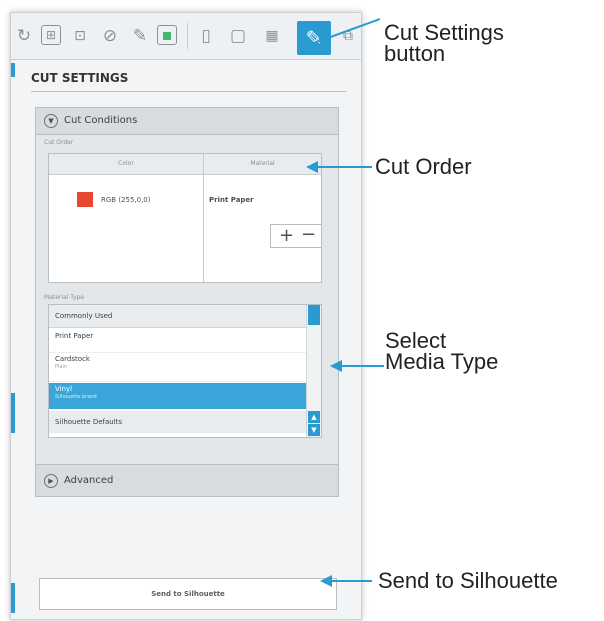 The height and width of the screenshot is (621, 604). What do you see at coordinates (24, 36) in the screenshot?
I see `refresh-icon: ↻` at bounding box center [24, 36].